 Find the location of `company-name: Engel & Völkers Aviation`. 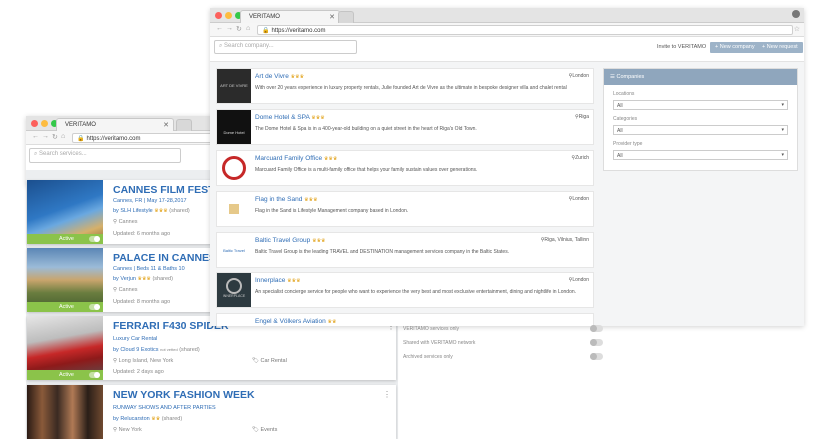

company-name: Engel & Völkers Aviation is located at coordinates (290, 321).